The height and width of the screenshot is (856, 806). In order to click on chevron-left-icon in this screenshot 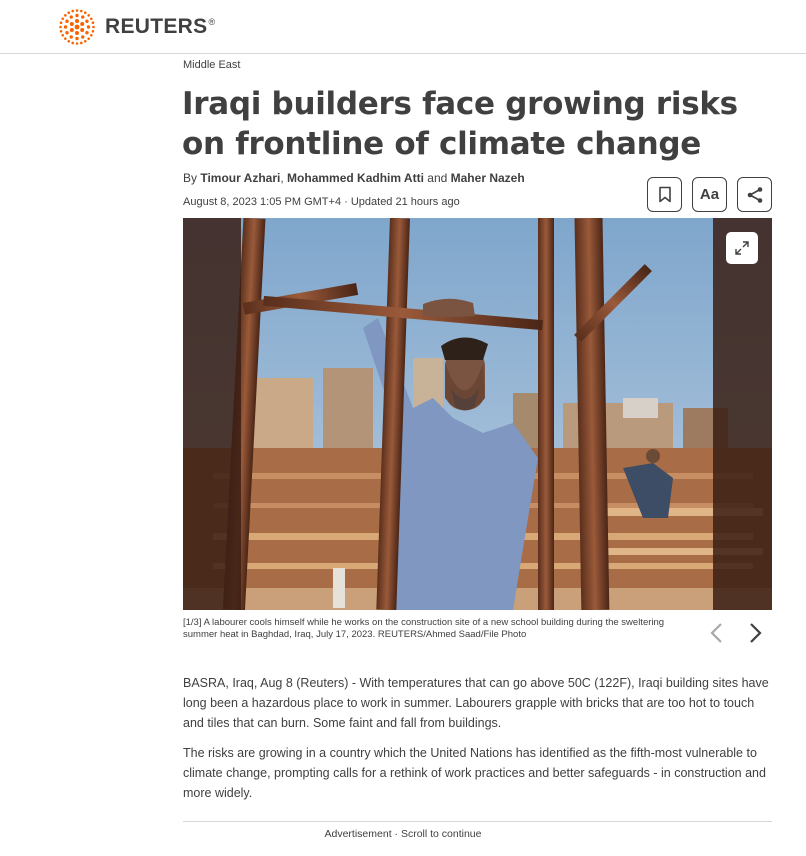, I will do `click(716, 633)`.